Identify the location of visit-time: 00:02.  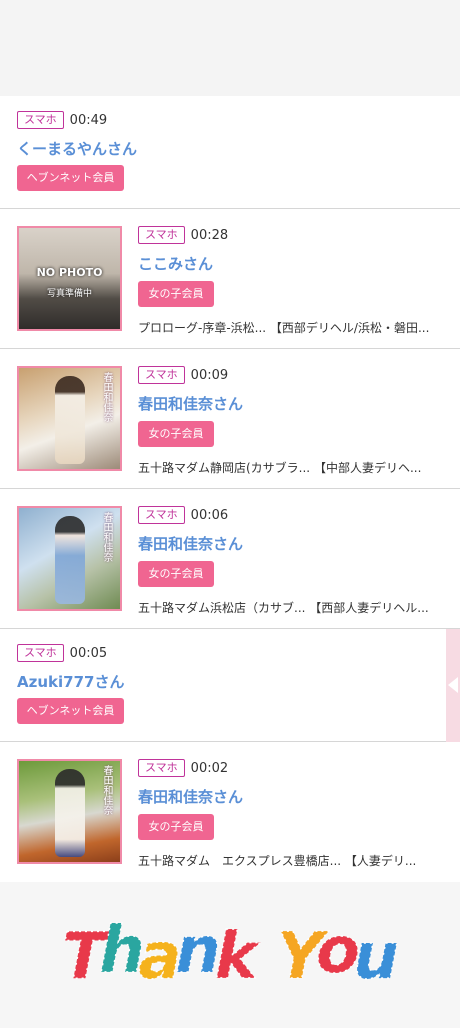
(209, 768).